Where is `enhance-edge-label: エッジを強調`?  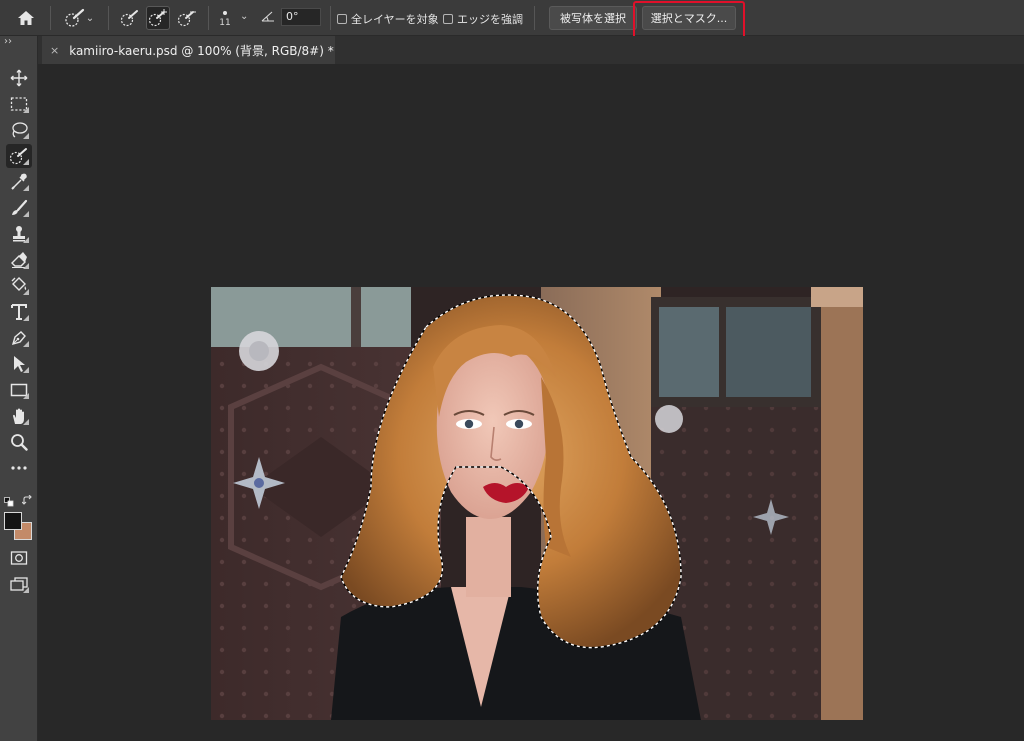 enhance-edge-label: エッジを強調 is located at coordinates (490, 19).